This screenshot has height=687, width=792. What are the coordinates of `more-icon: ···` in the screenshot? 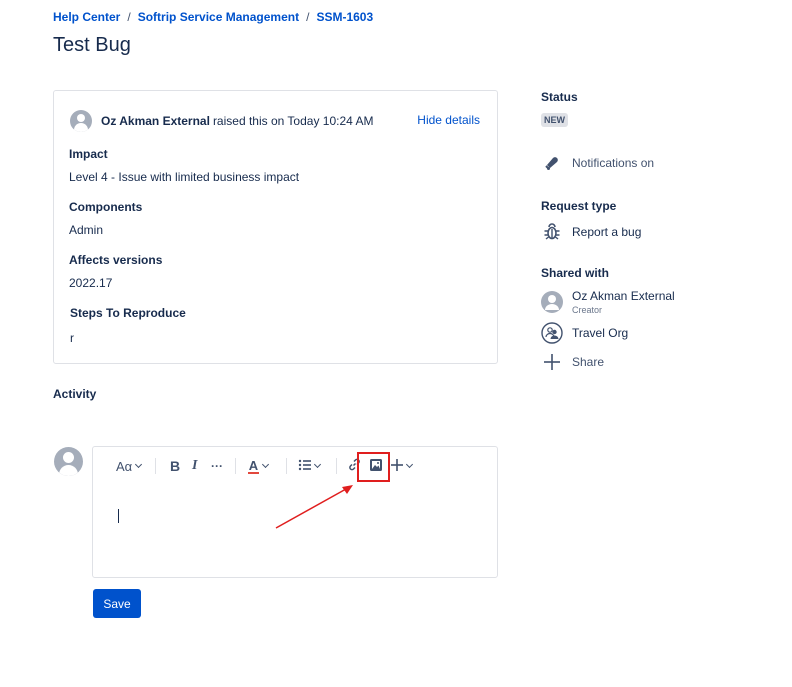 It's located at (217, 466).